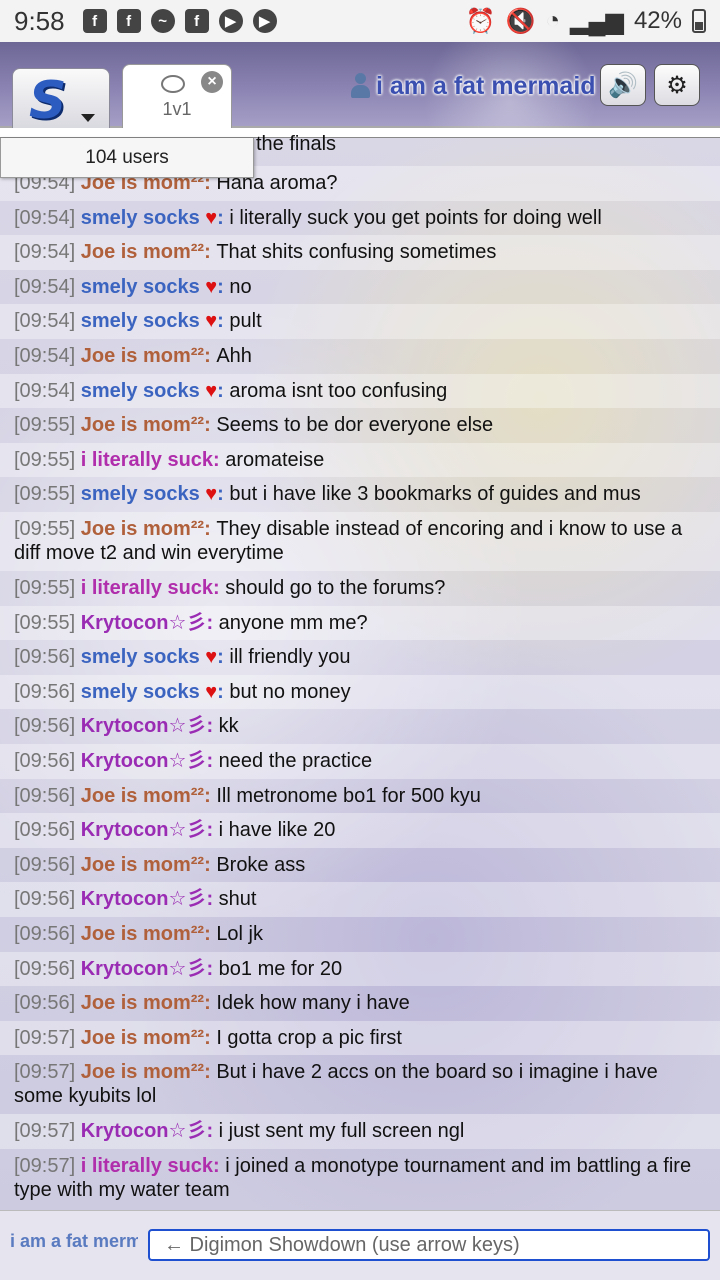 The height and width of the screenshot is (1280, 720). What do you see at coordinates (677, 85) in the screenshot?
I see `settings-button: ⚙` at bounding box center [677, 85].